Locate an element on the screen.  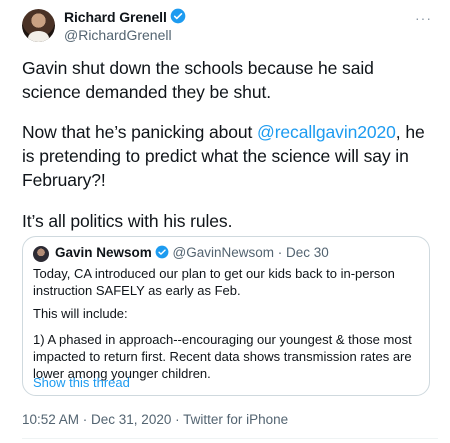
quoted-text-2: This will include: is located at coordinates (80, 313).